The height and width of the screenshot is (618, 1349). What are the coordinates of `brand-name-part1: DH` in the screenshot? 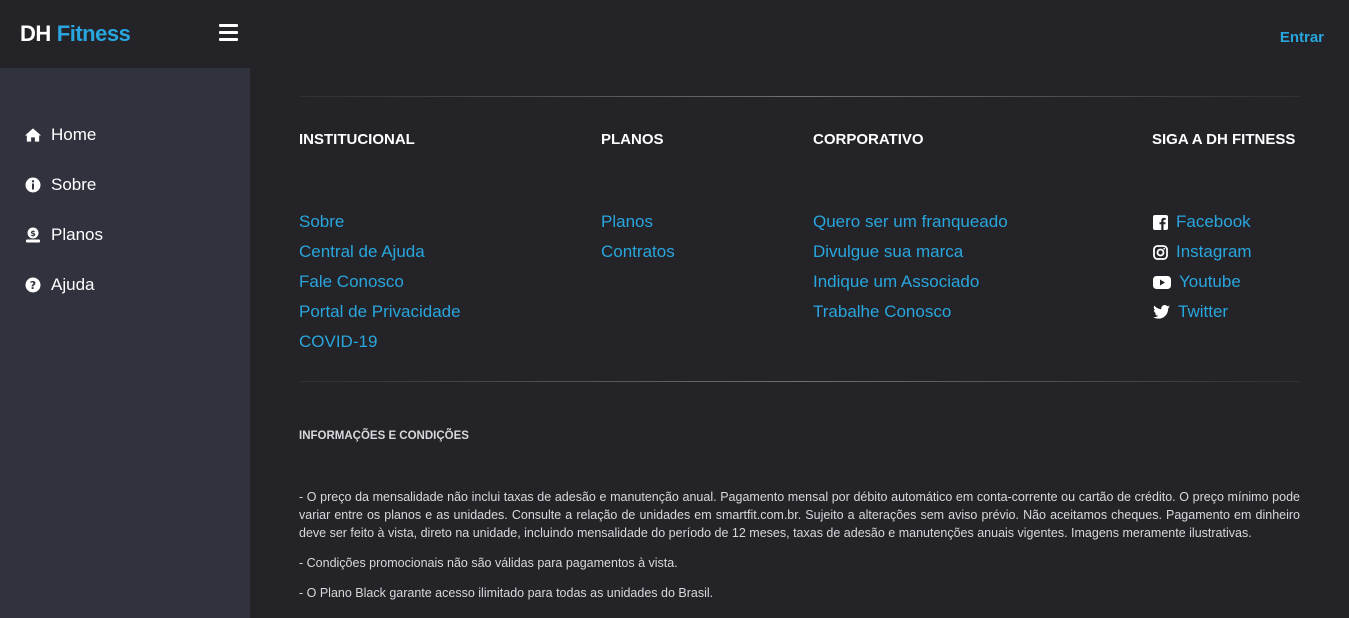 It's located at (35, 33).